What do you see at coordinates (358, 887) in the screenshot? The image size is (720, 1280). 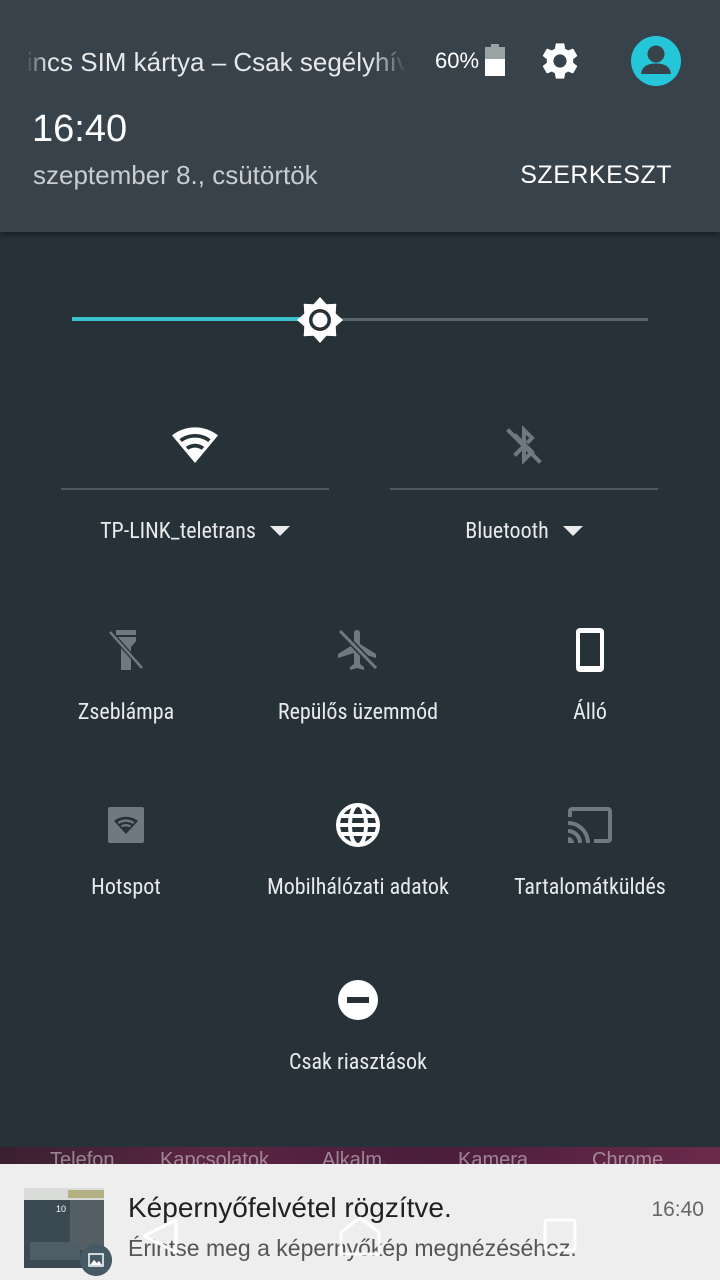 I see `tile-label: Mobilhálózati adatok` at bounding box center [358, 887].